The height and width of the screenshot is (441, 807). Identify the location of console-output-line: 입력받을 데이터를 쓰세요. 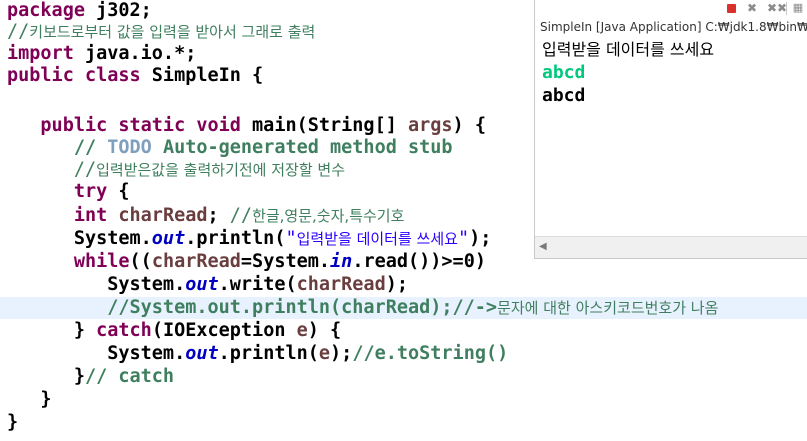
(628, 49).